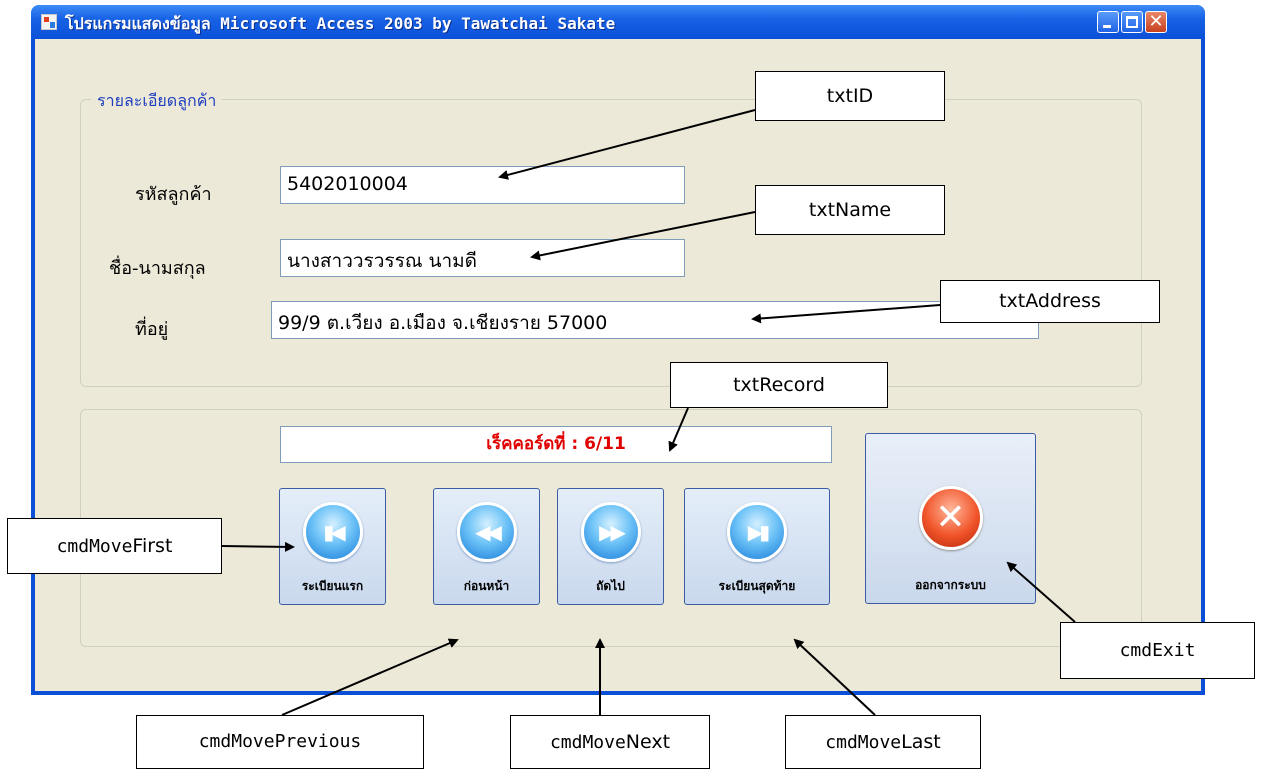 The height and width of the screenshot is (769, 1261). I want to click on move-last-button: ▶▮ ระเบียนสุดท้าย, so click(757, 546).